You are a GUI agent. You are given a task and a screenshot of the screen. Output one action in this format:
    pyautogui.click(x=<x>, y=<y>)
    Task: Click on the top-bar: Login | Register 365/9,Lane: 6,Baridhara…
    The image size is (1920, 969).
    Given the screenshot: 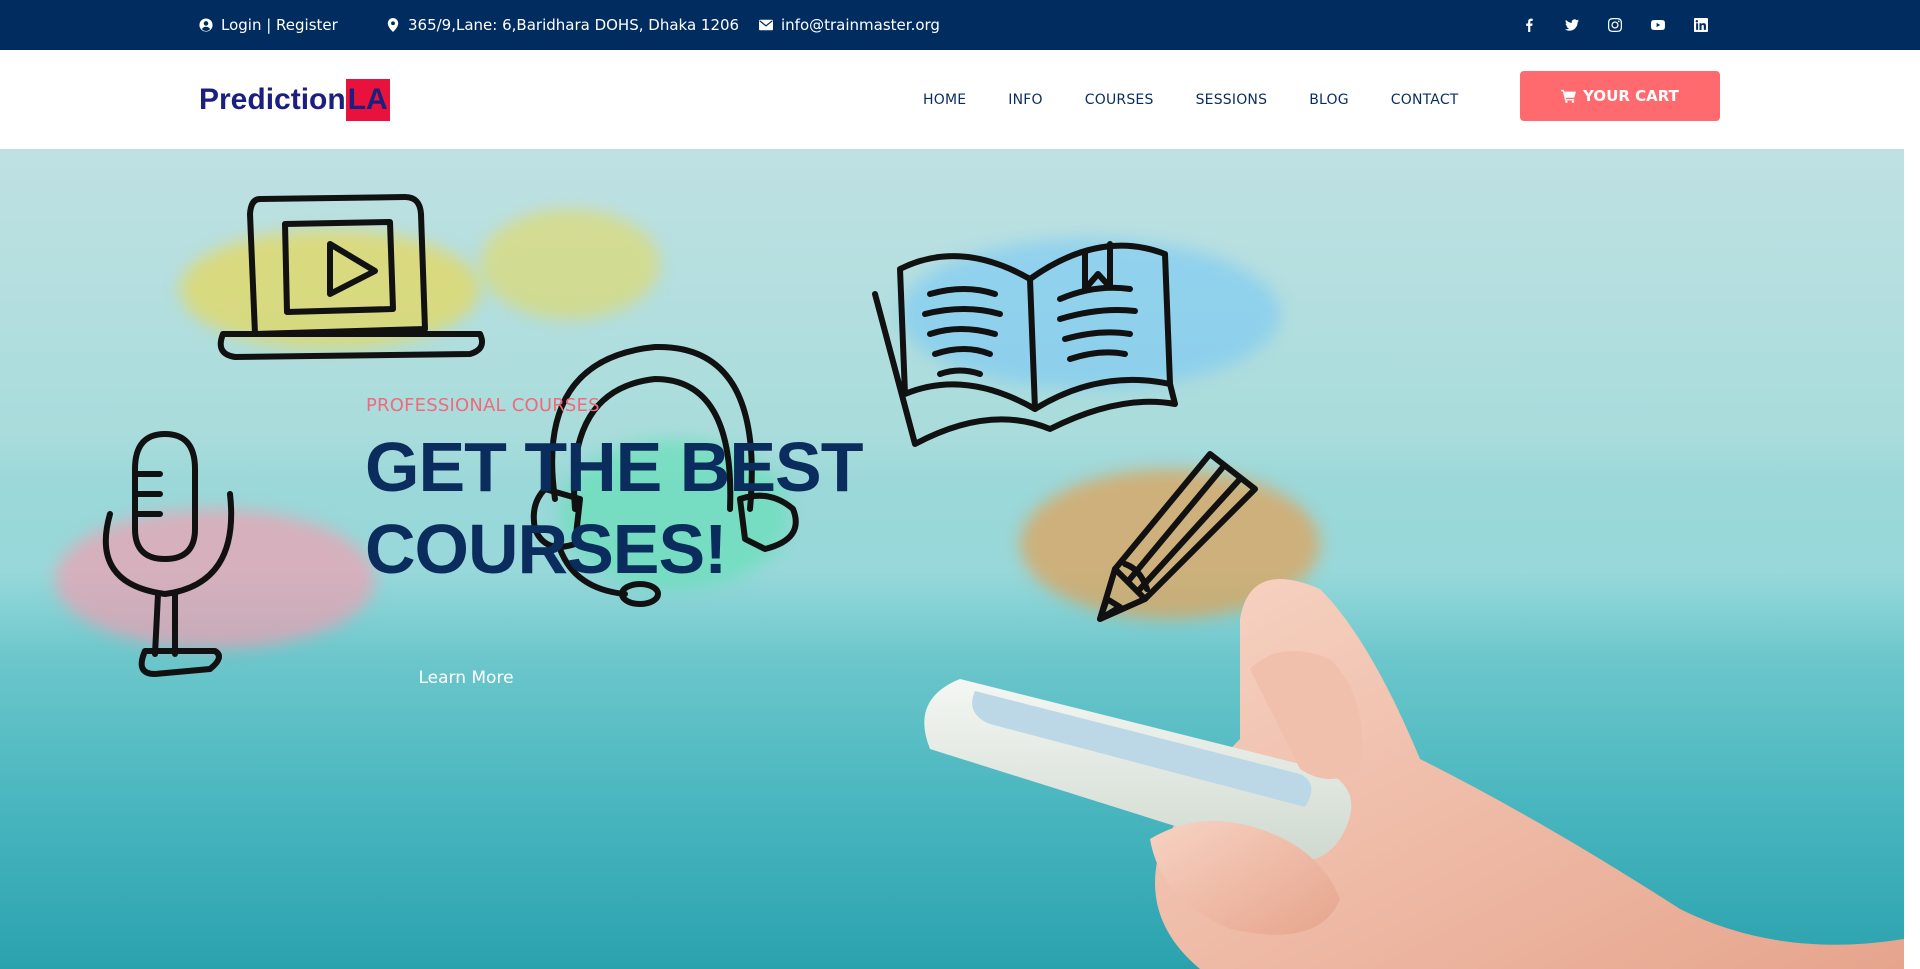 What is the action you would take?
    pyautogui.click(x=960, y=25)
    